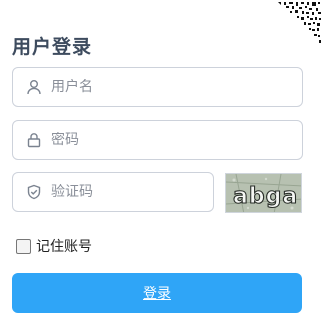  What do you see at coordinates (151, 140) in the screenshot?
I see `password-input` at bounding box center [151, 140].